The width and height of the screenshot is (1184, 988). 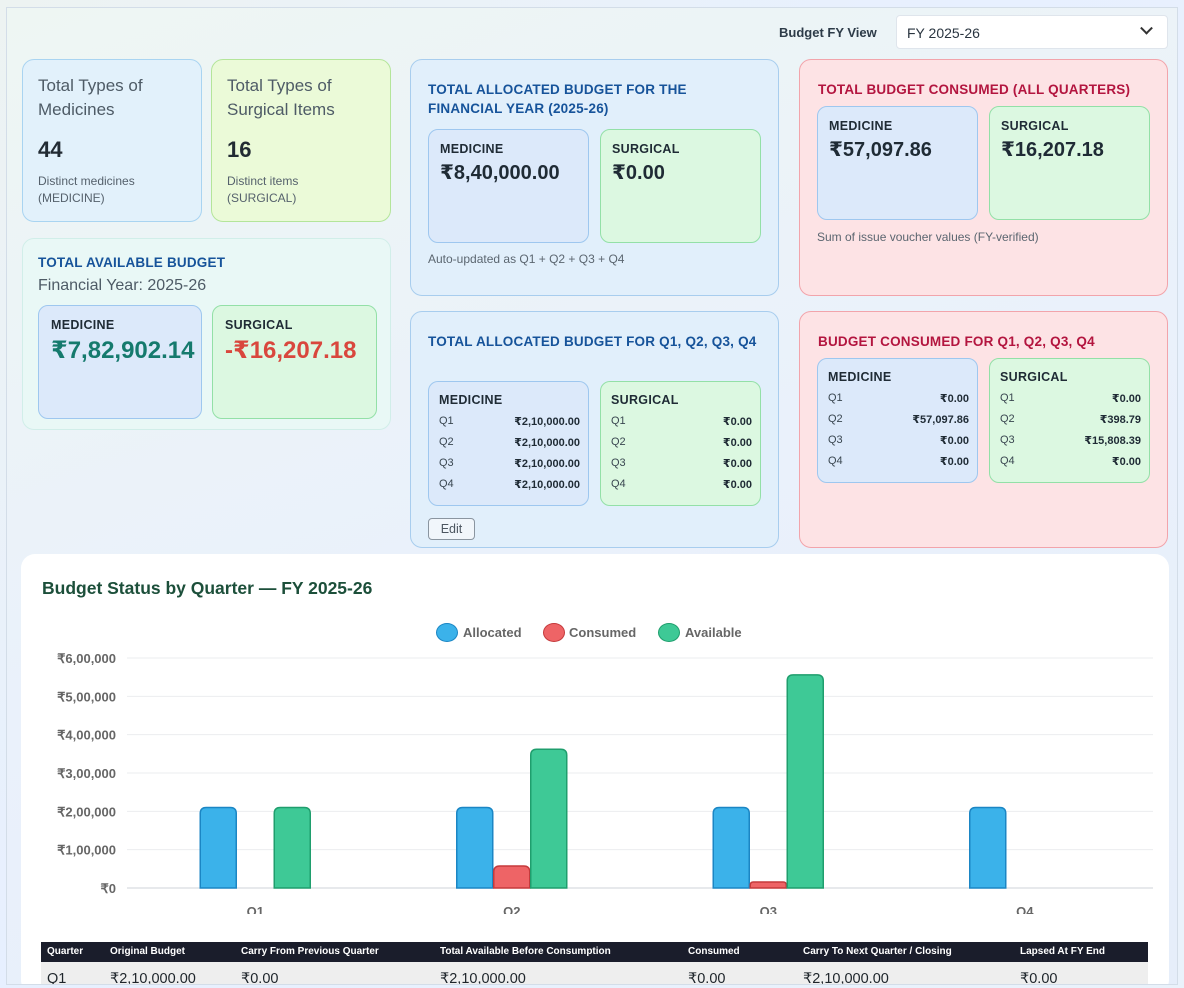 I want to click on bar-available-q3, so click(x=805, y=781).